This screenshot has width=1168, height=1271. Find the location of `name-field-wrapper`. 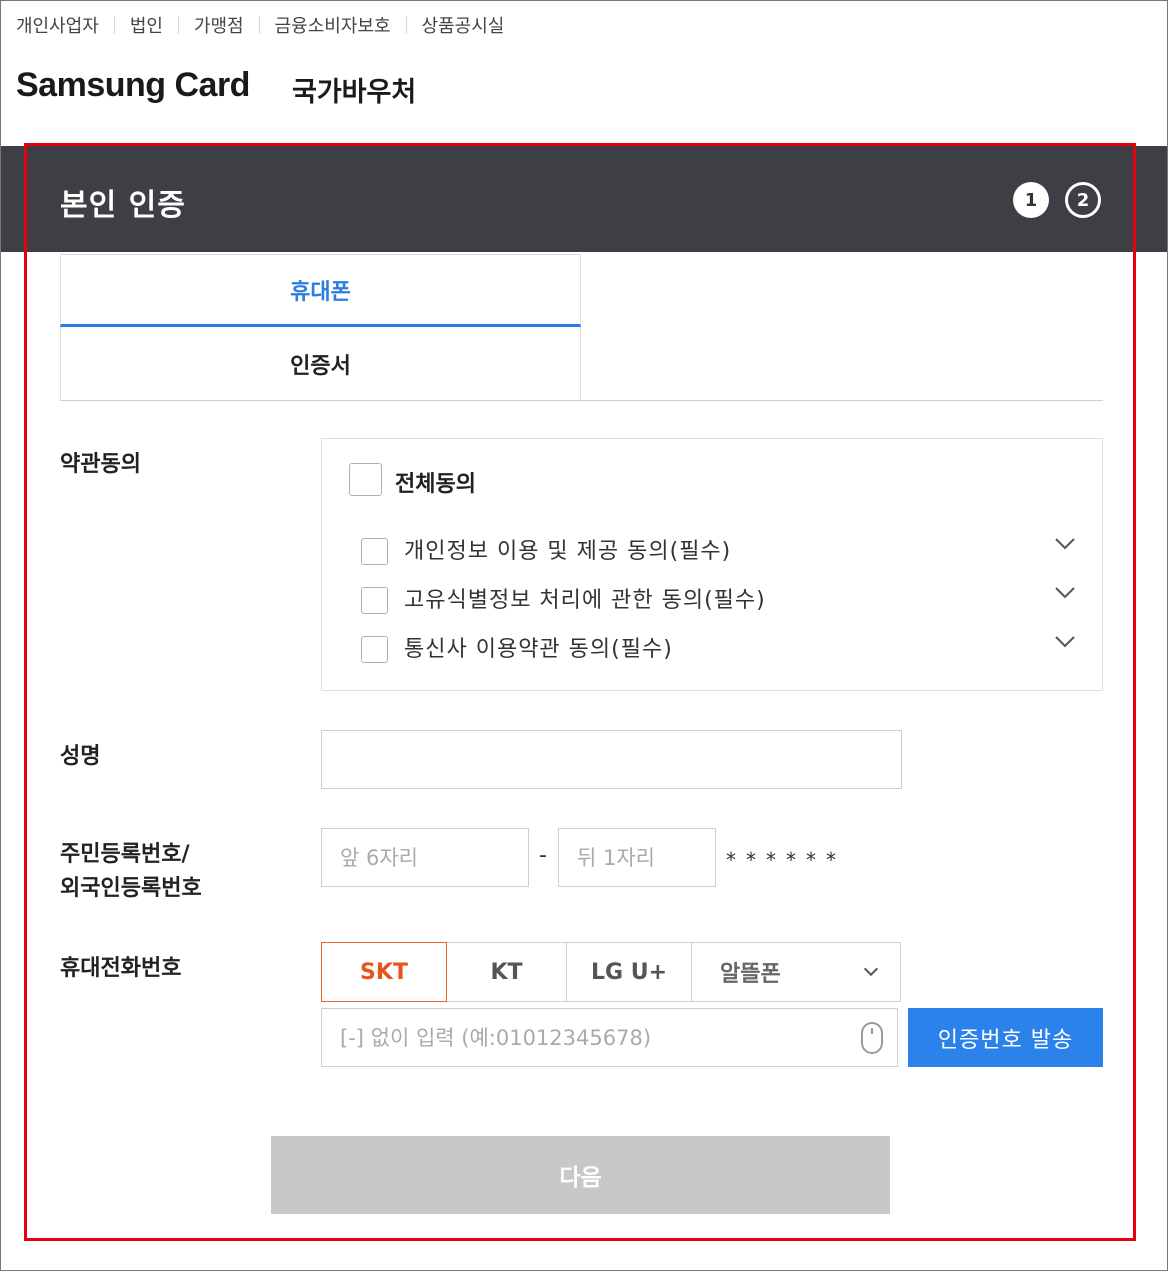

name-field-wrapper is located at coordinates (611, 759).